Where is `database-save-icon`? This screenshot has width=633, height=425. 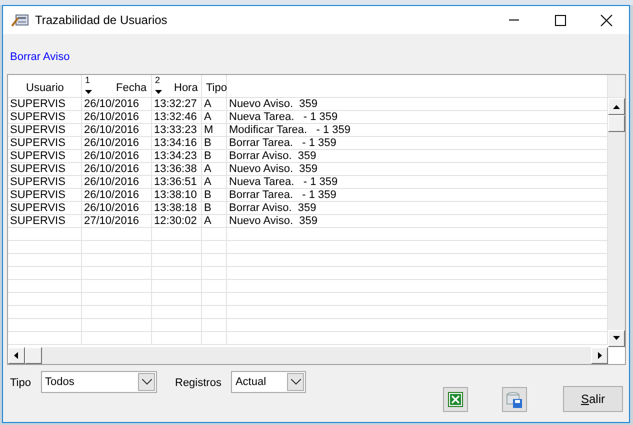 database-save-icon is located at coordinates (514, 399).